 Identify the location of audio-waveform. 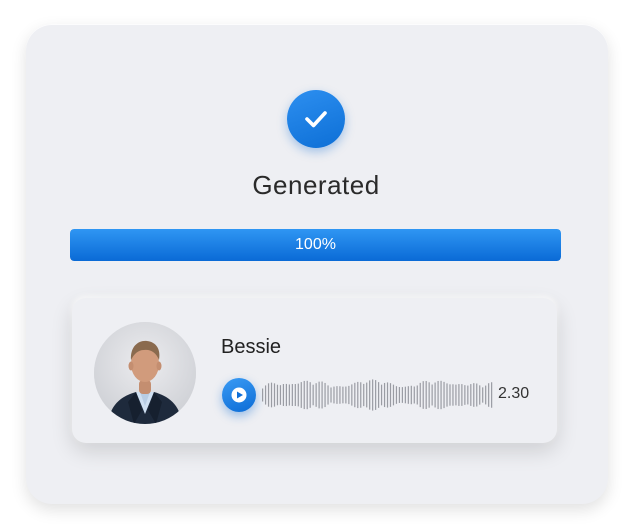
(378, 395).